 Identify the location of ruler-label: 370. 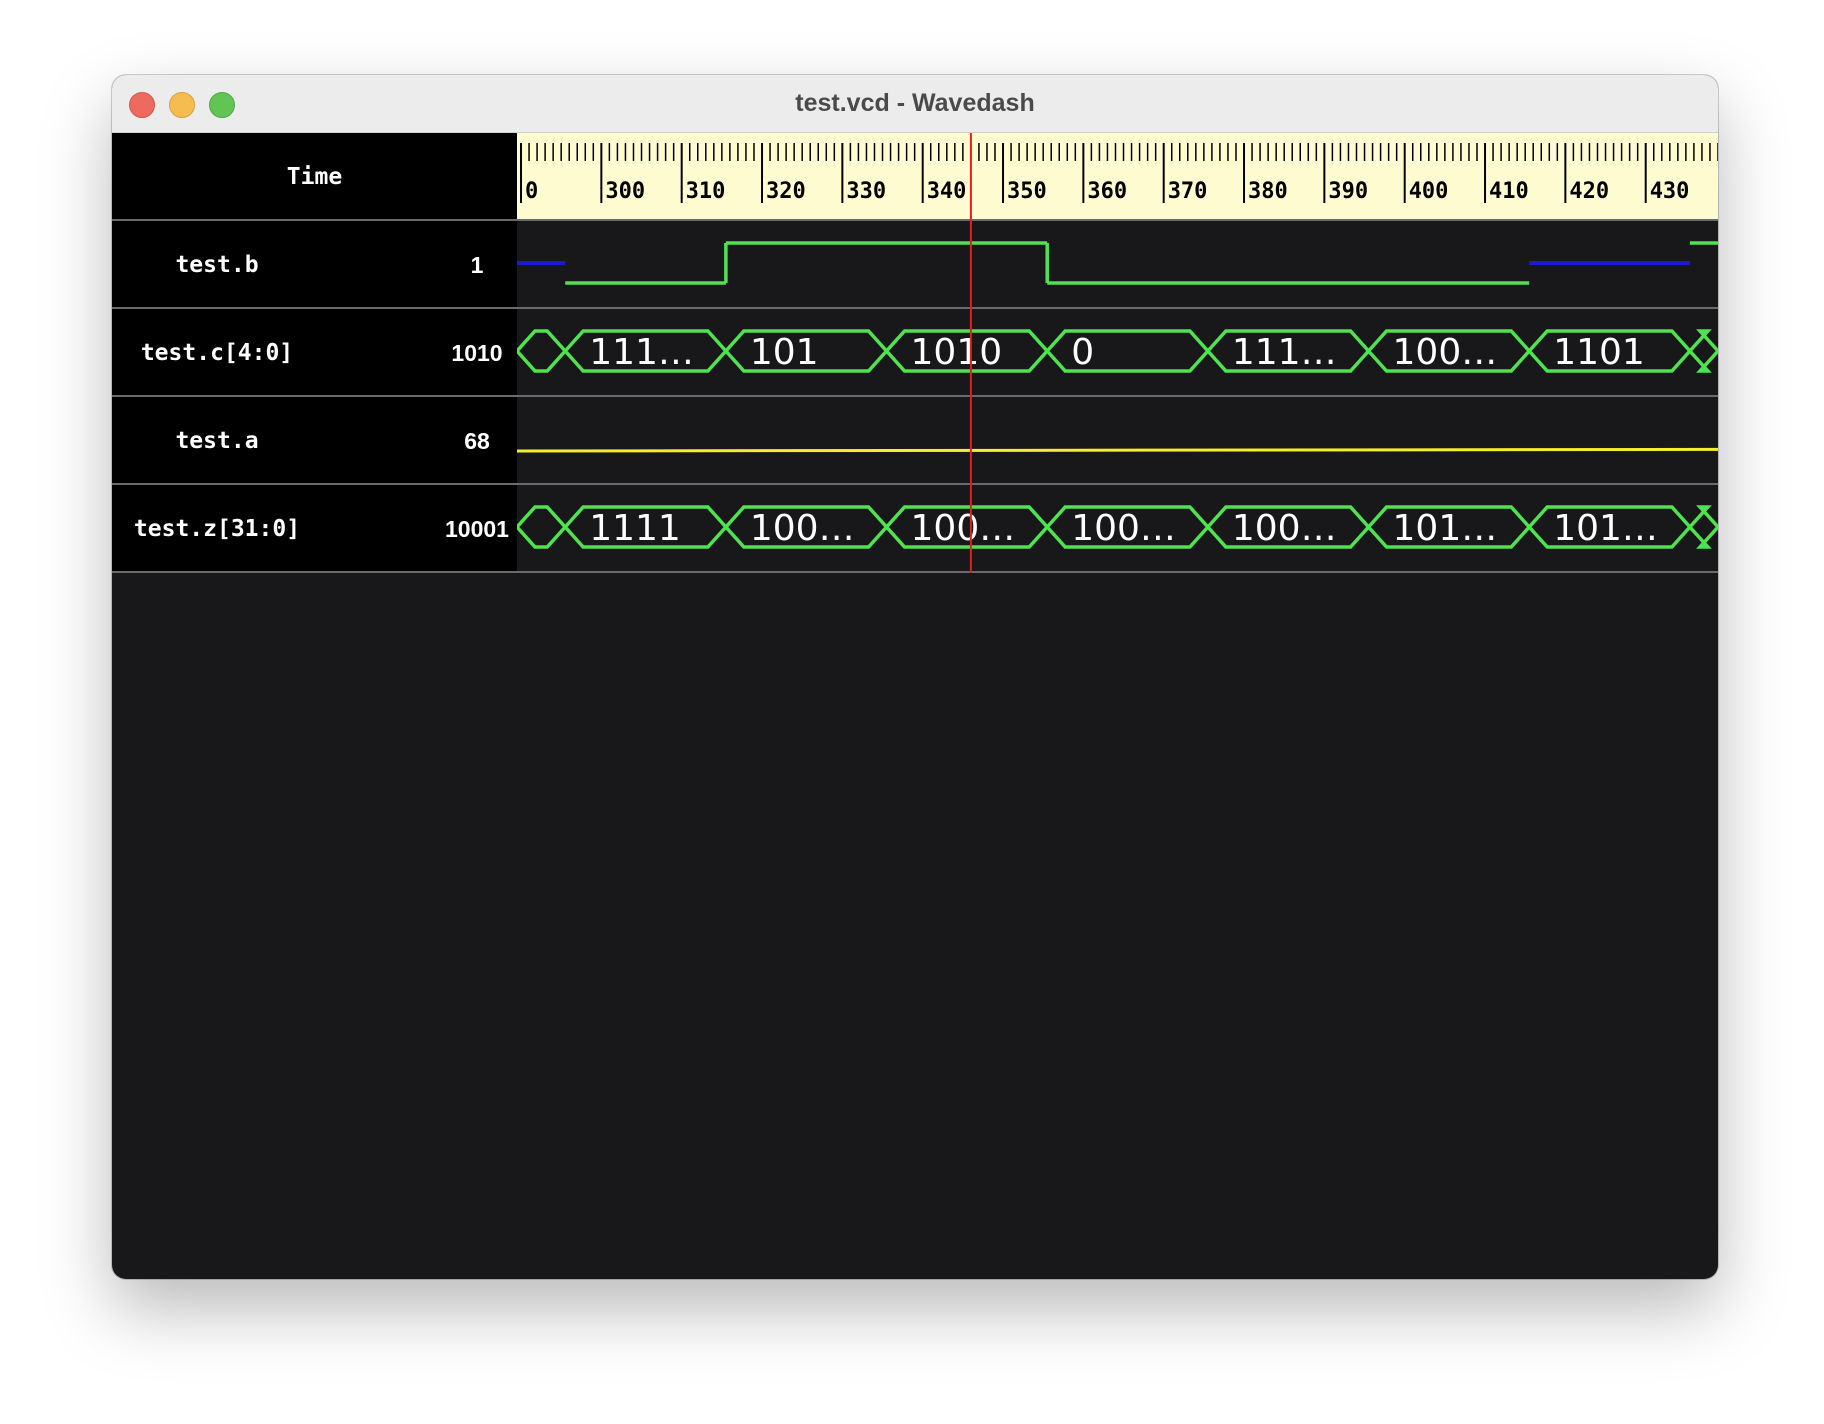
(1188, 191).